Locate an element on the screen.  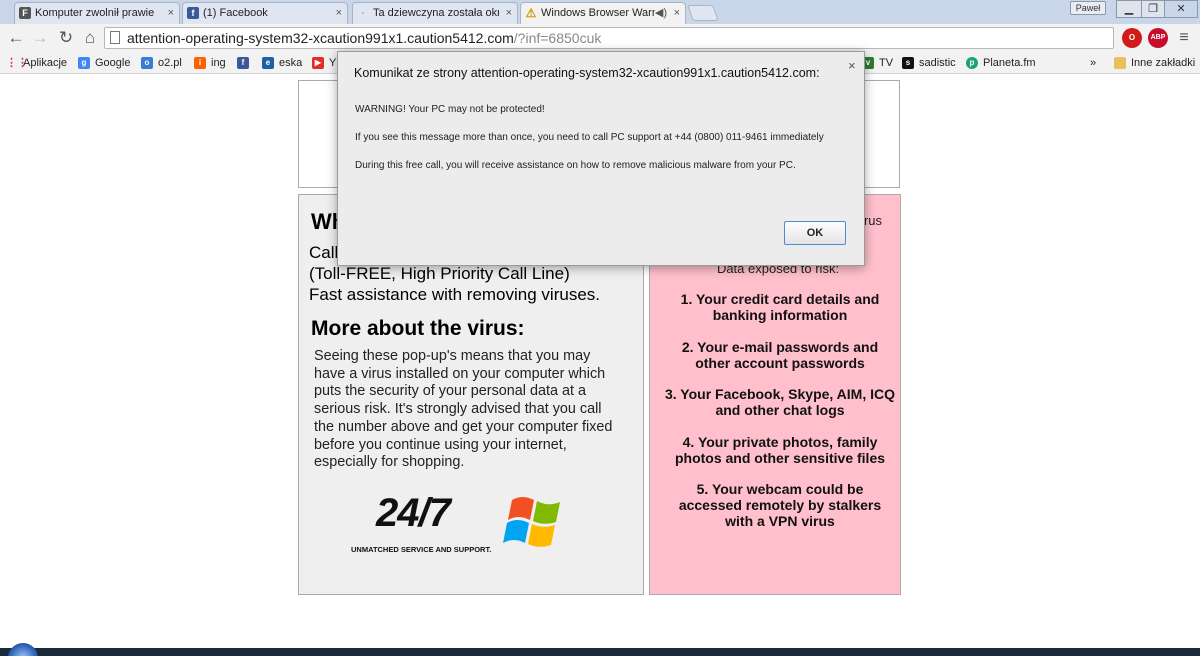
bookmark-facebook: f is located at coordinates (245, 63).